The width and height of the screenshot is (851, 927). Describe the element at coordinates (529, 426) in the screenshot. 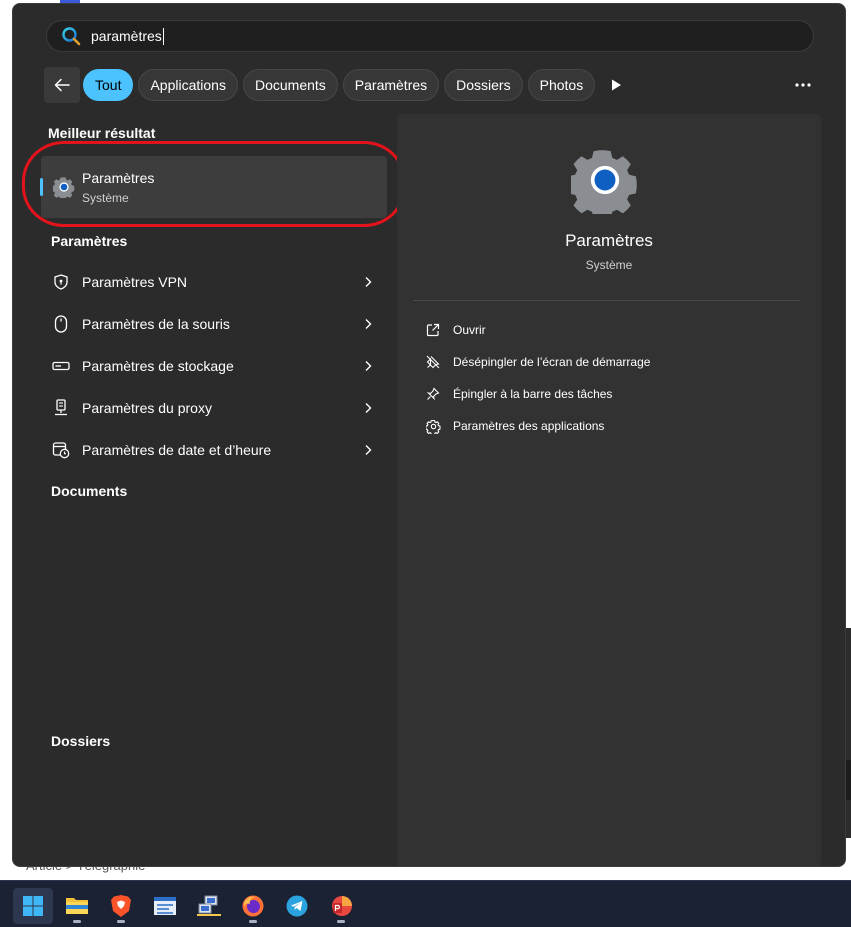

I see `action-label: Paramètres des applications` at that location.